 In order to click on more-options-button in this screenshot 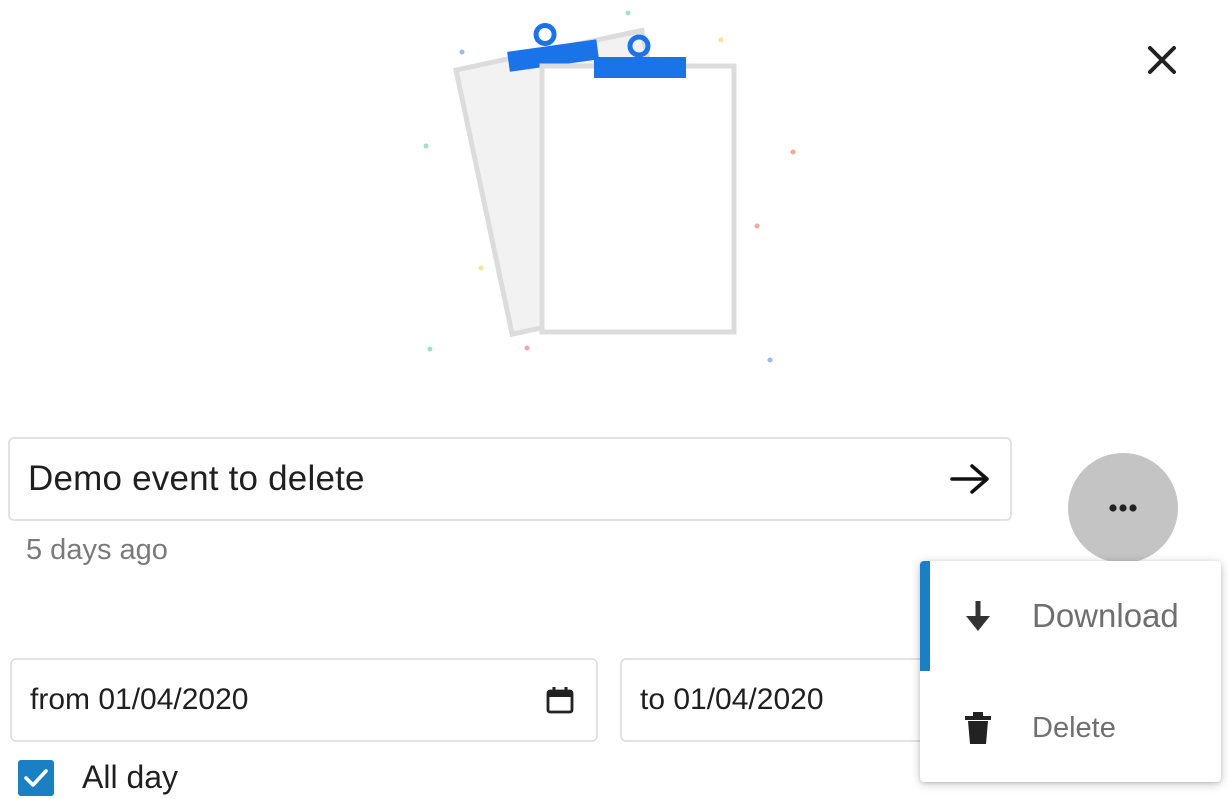, I will do `click(1123, 508)`.